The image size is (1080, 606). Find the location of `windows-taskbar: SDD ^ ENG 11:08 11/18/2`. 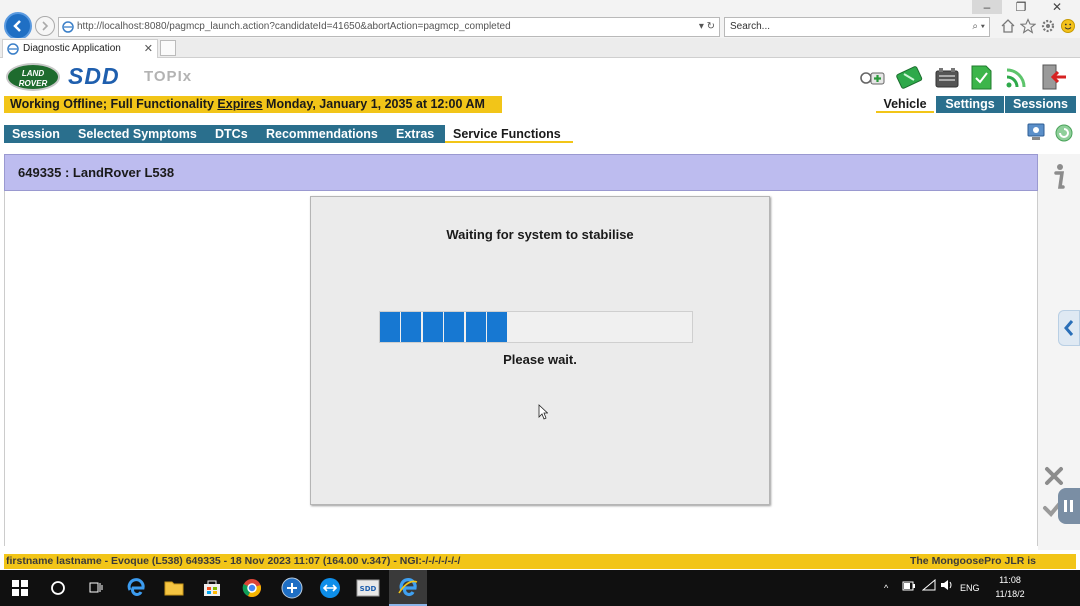

windows-taskbar: SDD ^ ENG 11:08 11/18/2 is located at coordinates (540, 588).